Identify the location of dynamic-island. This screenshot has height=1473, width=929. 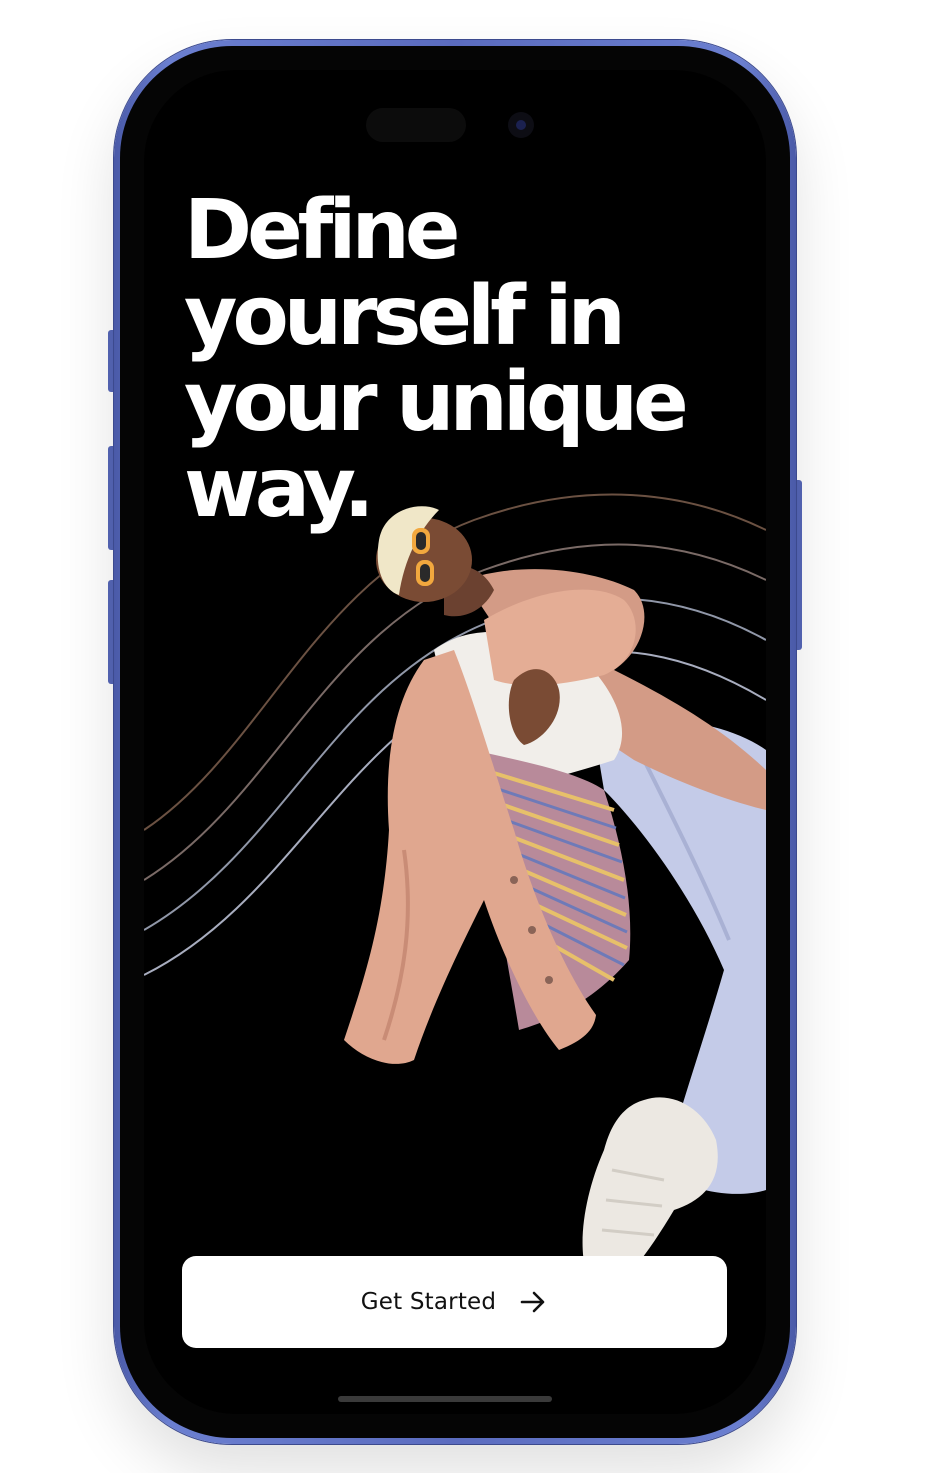
(416, 125).